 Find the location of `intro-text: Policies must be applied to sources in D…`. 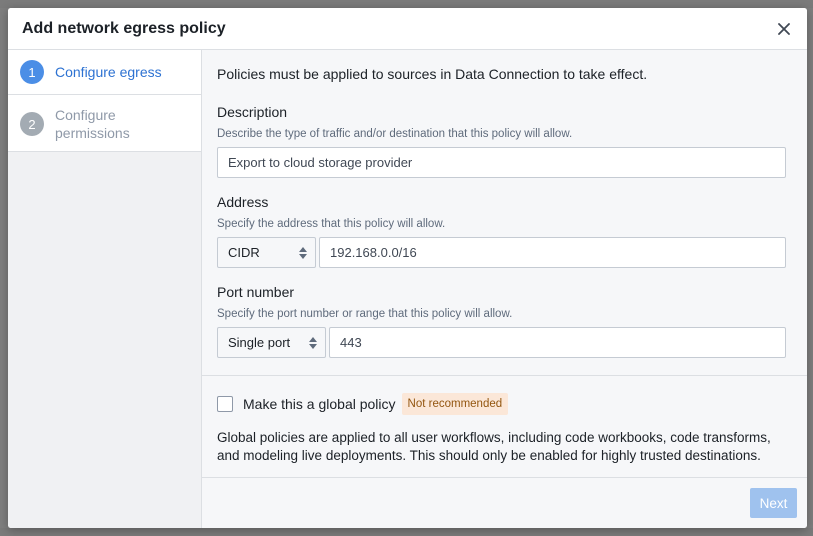

intro-text: Policies must be applied to sources in D… is located at coordinates (432, 74).